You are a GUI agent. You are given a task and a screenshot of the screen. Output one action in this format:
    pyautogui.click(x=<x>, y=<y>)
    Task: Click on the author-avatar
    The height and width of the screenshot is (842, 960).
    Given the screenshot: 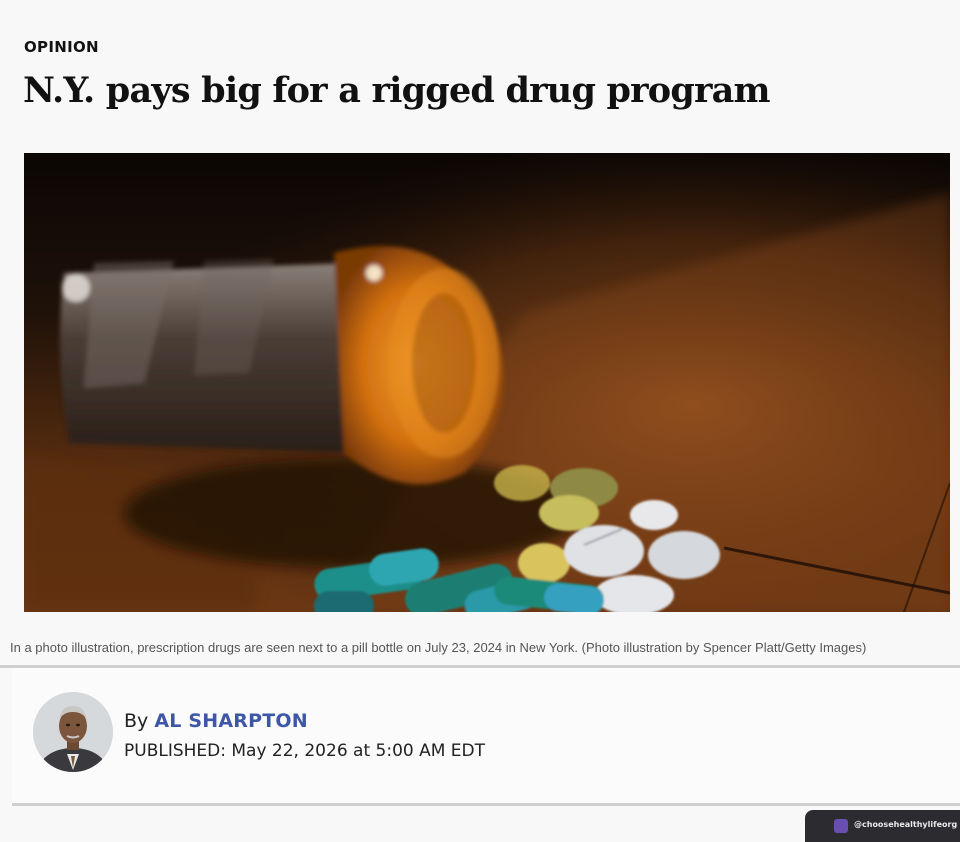 What is the action you would take?
    pyautogui.click(x=73, y=732)
    